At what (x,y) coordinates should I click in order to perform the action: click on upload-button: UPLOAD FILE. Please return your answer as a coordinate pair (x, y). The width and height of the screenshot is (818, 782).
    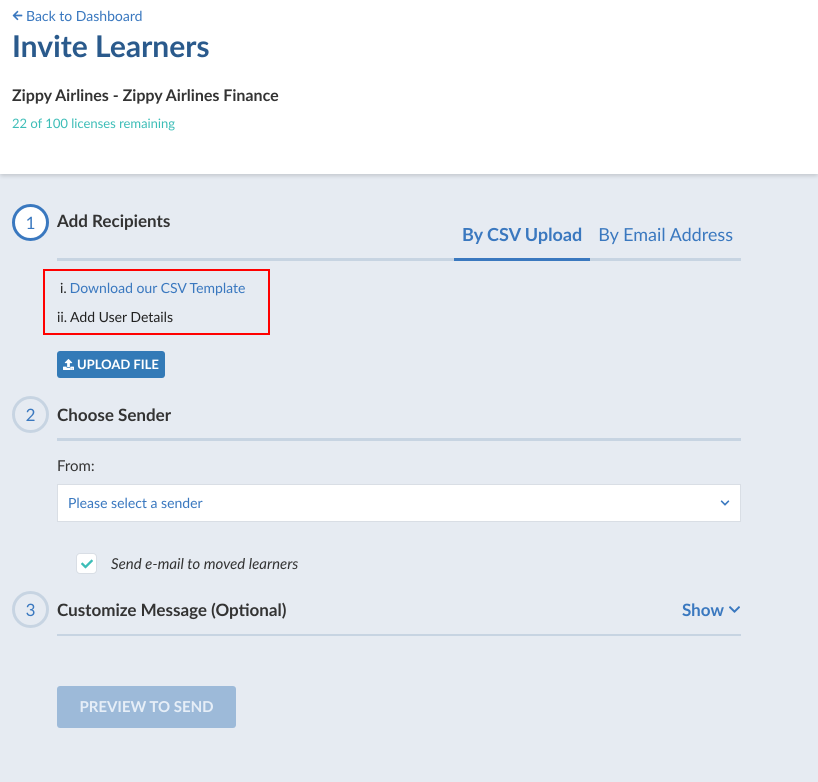
    Looking at the image, I should click on (111, 364).